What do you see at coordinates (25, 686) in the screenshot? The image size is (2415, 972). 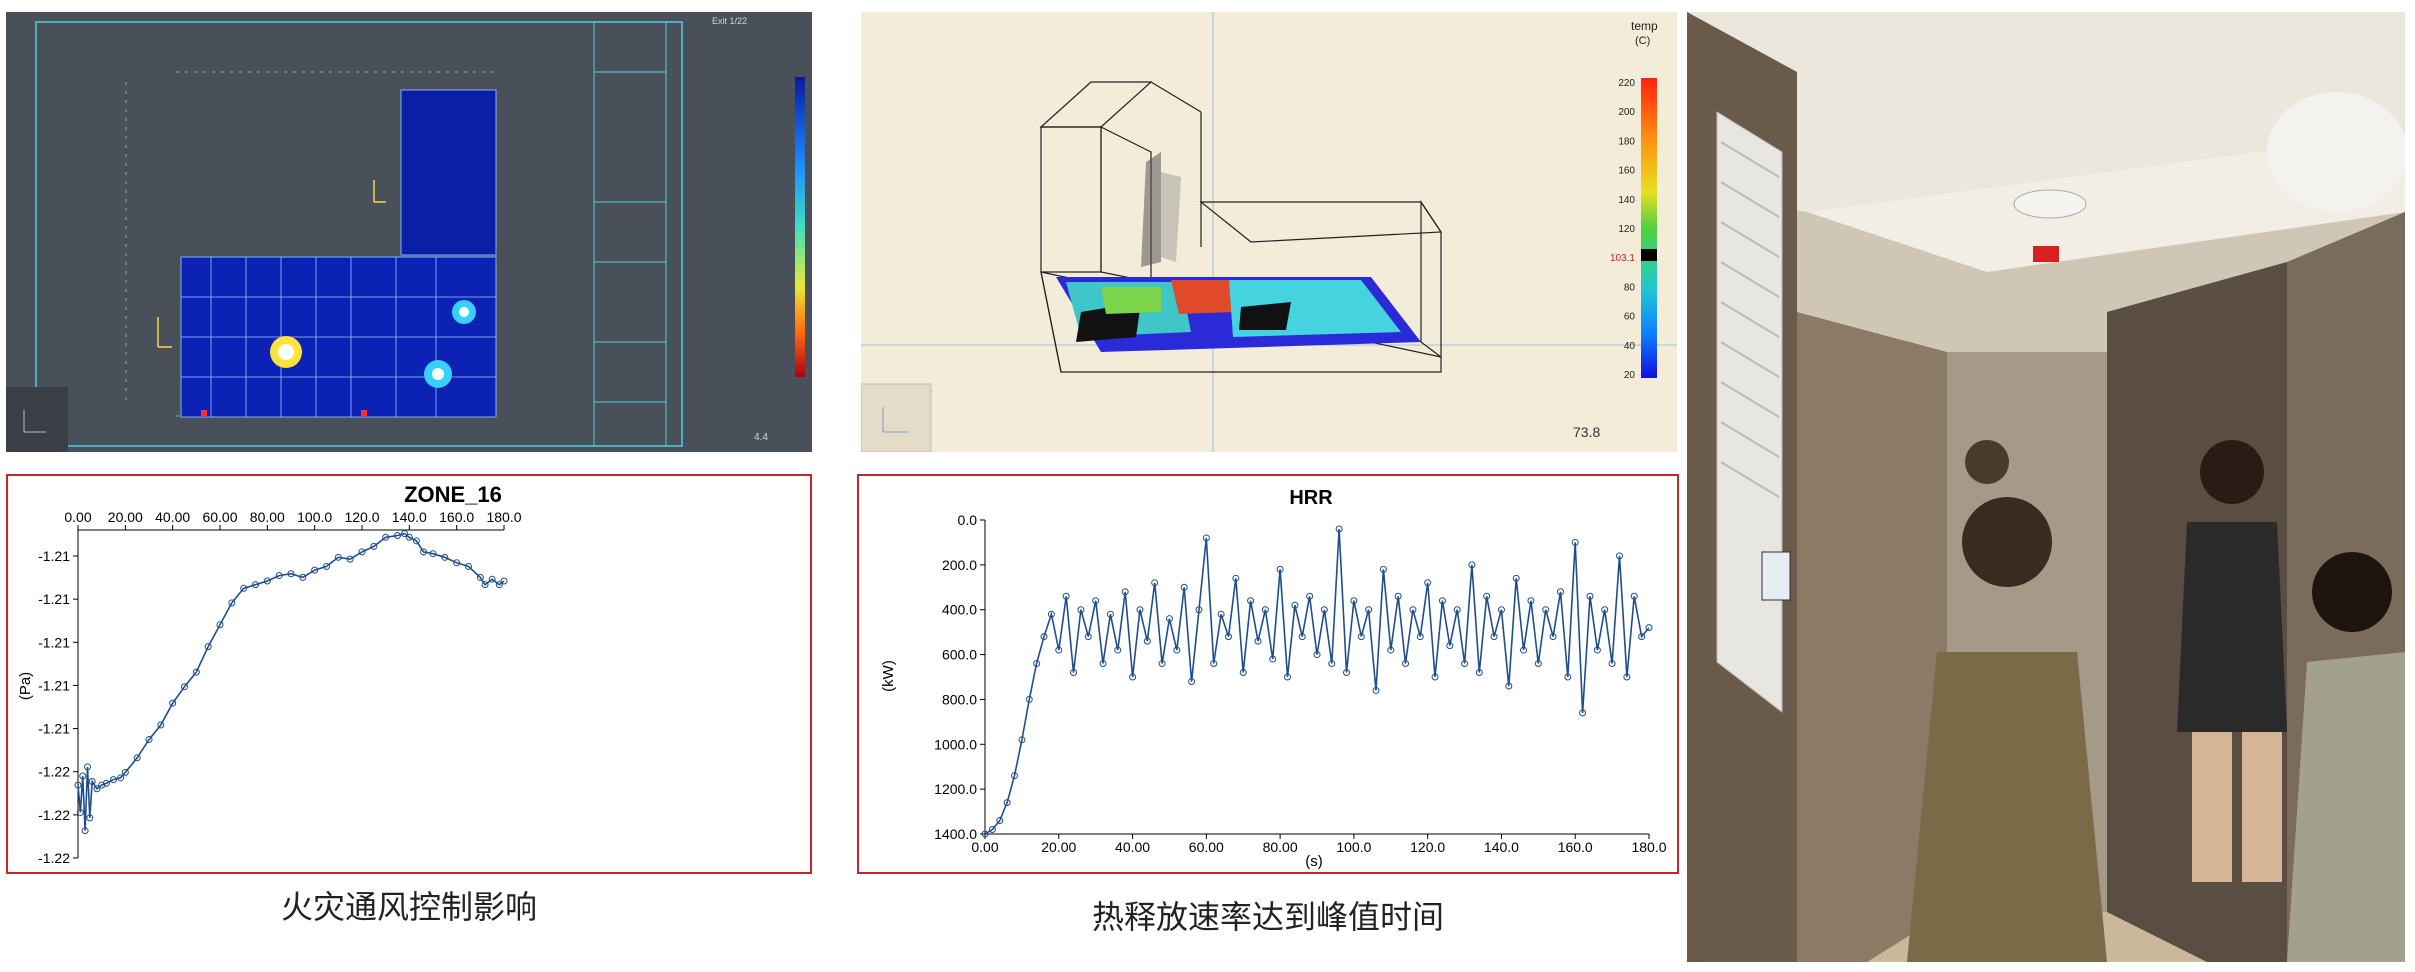 I see `zone16-y-axis-label: (Pa)` at bounding box center [25, 686].